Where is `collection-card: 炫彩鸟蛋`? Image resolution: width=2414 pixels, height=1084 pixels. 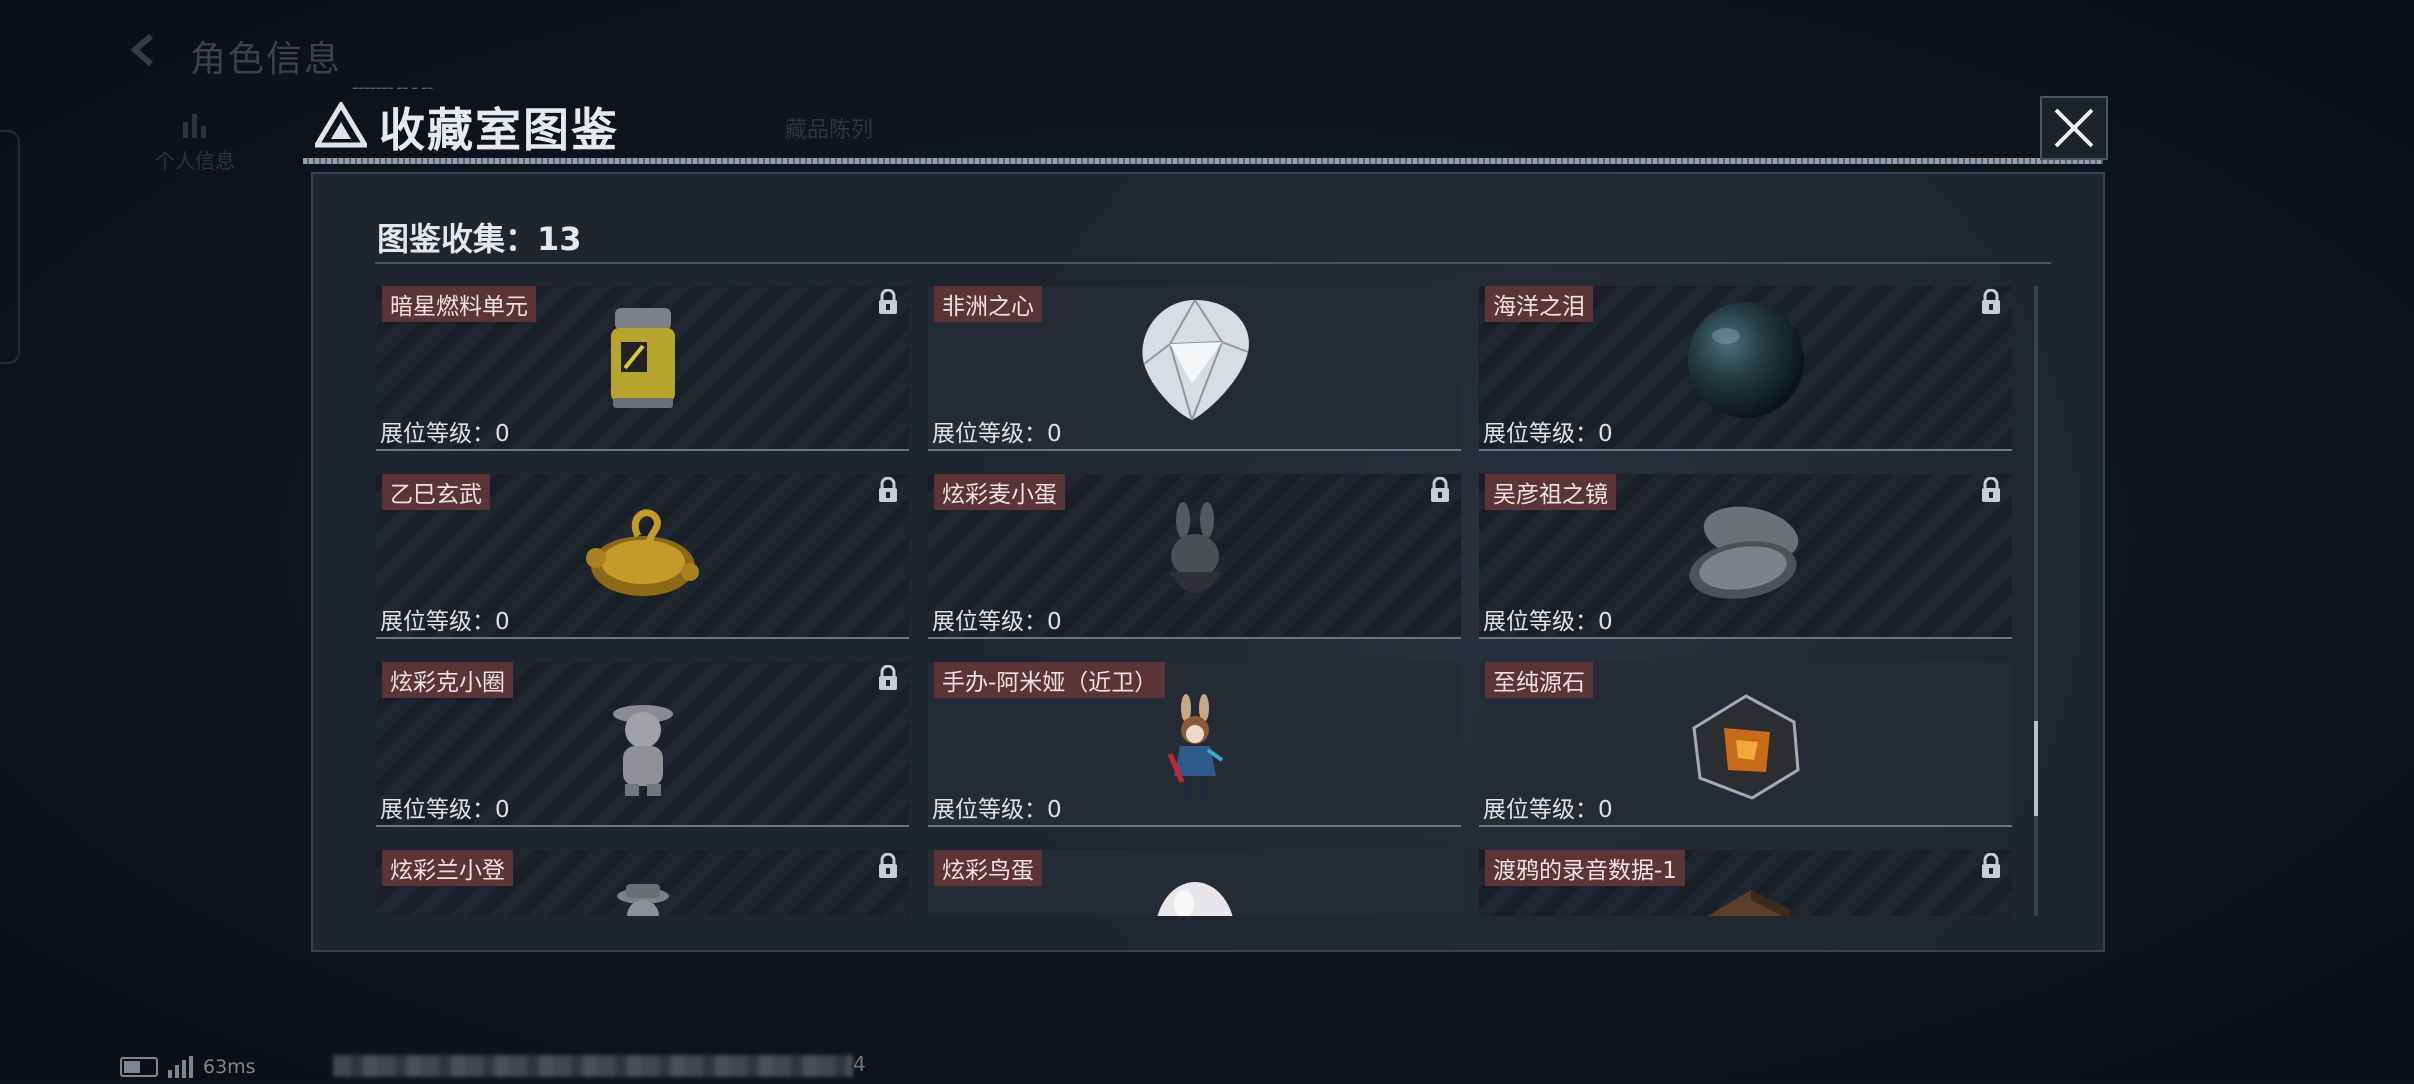 collection-card: 炫彩鸟蛋 is located at coordinates (1194, 883).